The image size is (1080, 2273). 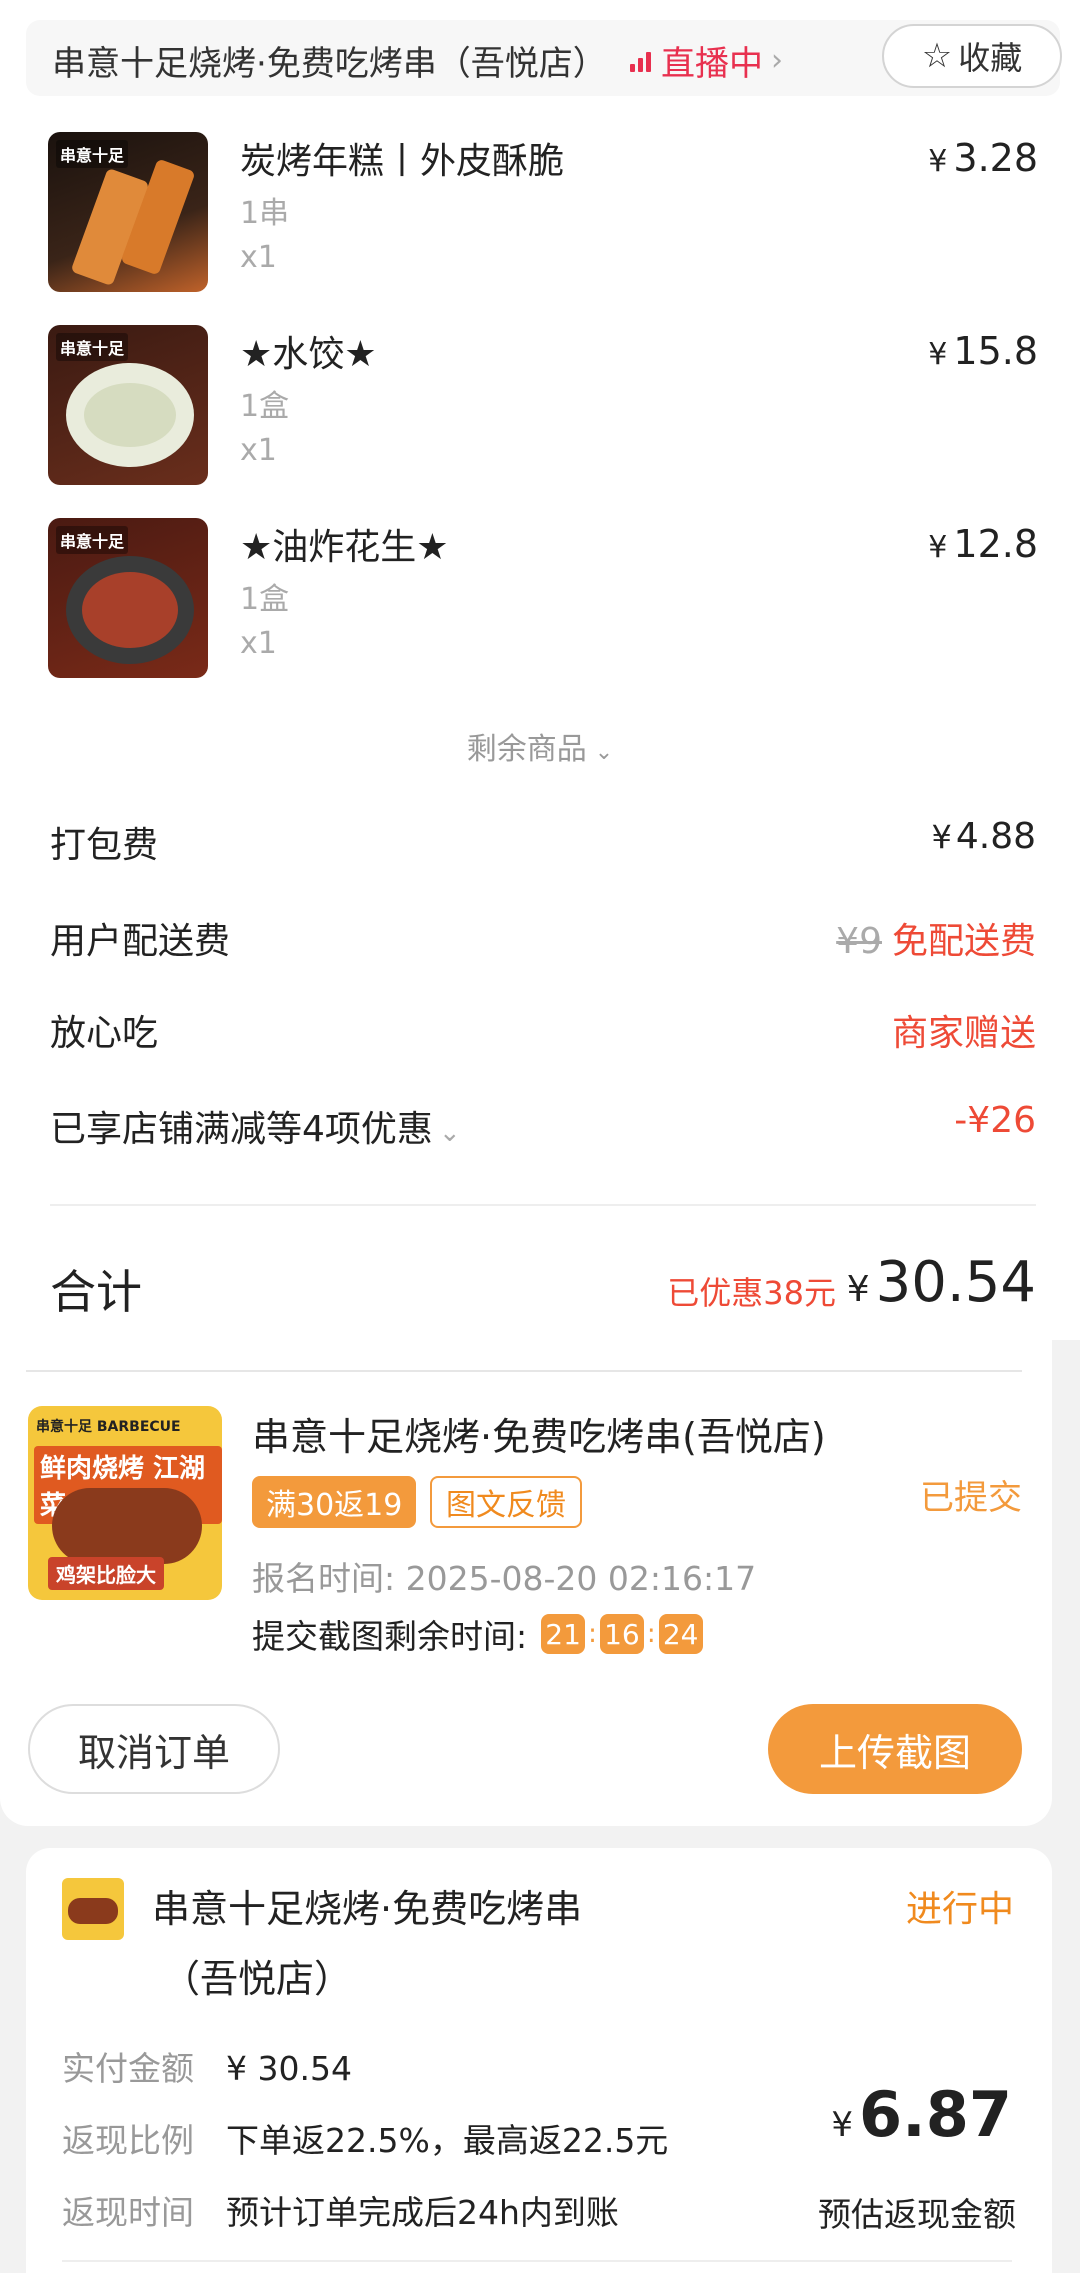 What do you see at coordinates (539, 1437) in the screenshot?
I see `promo-store-title: 串意十足烧烤·免费吃烤串(吾悦店)` at bounding box center [539, 1437].